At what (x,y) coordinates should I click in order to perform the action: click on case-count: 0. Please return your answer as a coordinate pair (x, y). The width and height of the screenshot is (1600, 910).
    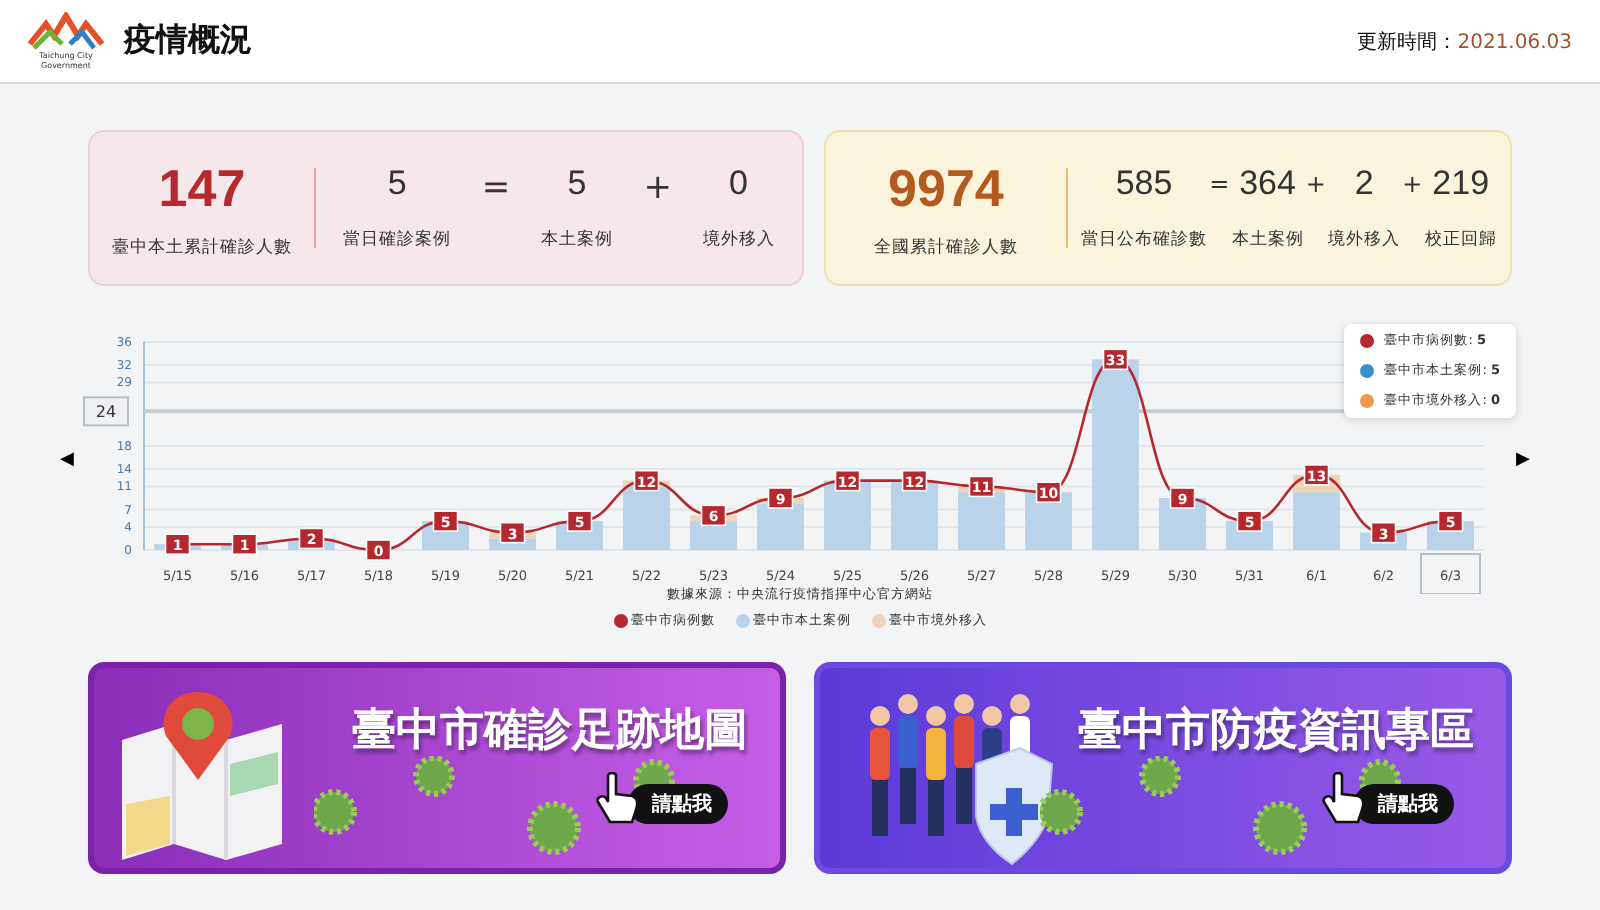
    Looking at the image, I should click on (738, 184).